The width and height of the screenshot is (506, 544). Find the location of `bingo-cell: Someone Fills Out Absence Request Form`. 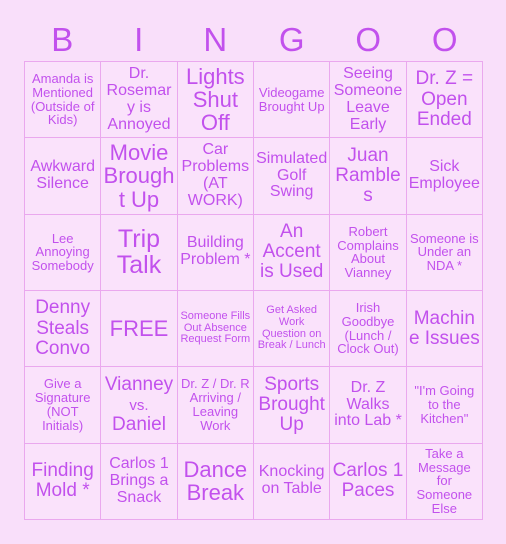

bingo-cell: Someone Fills Out Absence Request Form is located at coordinates (215, 329).